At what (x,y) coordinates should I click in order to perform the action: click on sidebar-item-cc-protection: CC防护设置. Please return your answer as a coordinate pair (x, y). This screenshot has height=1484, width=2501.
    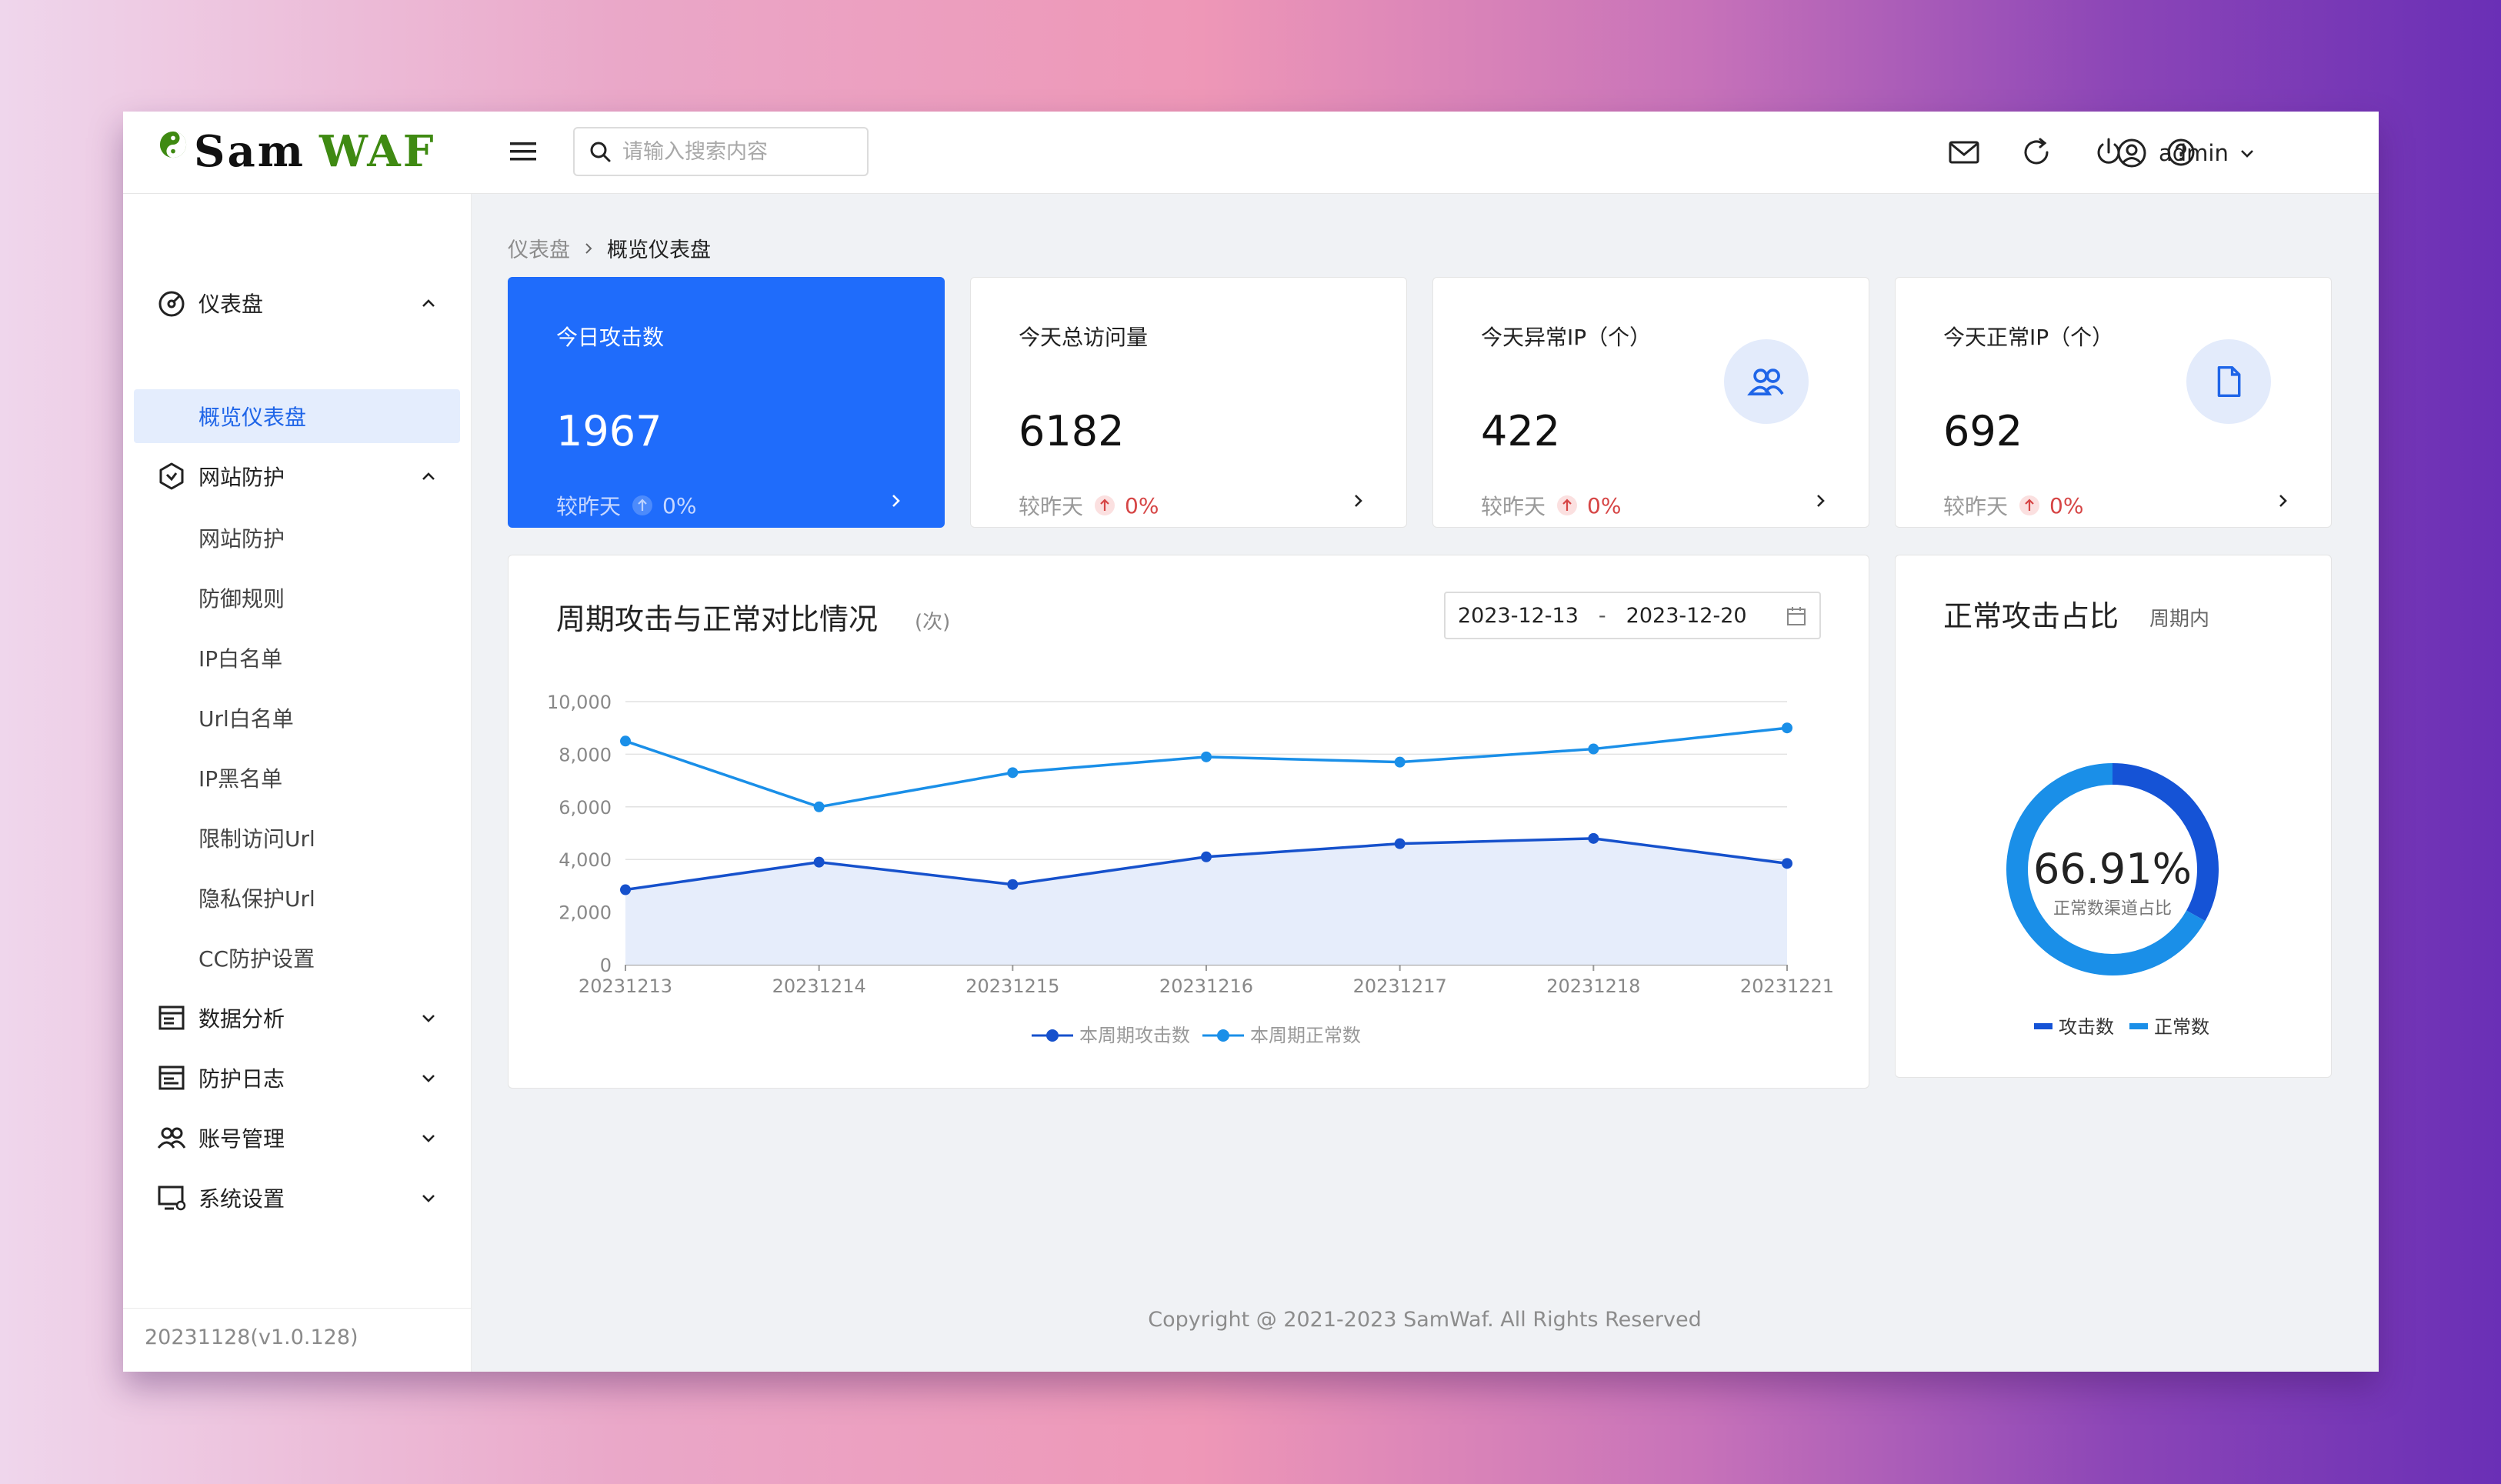
    Looking at the image, I should click on (297, 958).